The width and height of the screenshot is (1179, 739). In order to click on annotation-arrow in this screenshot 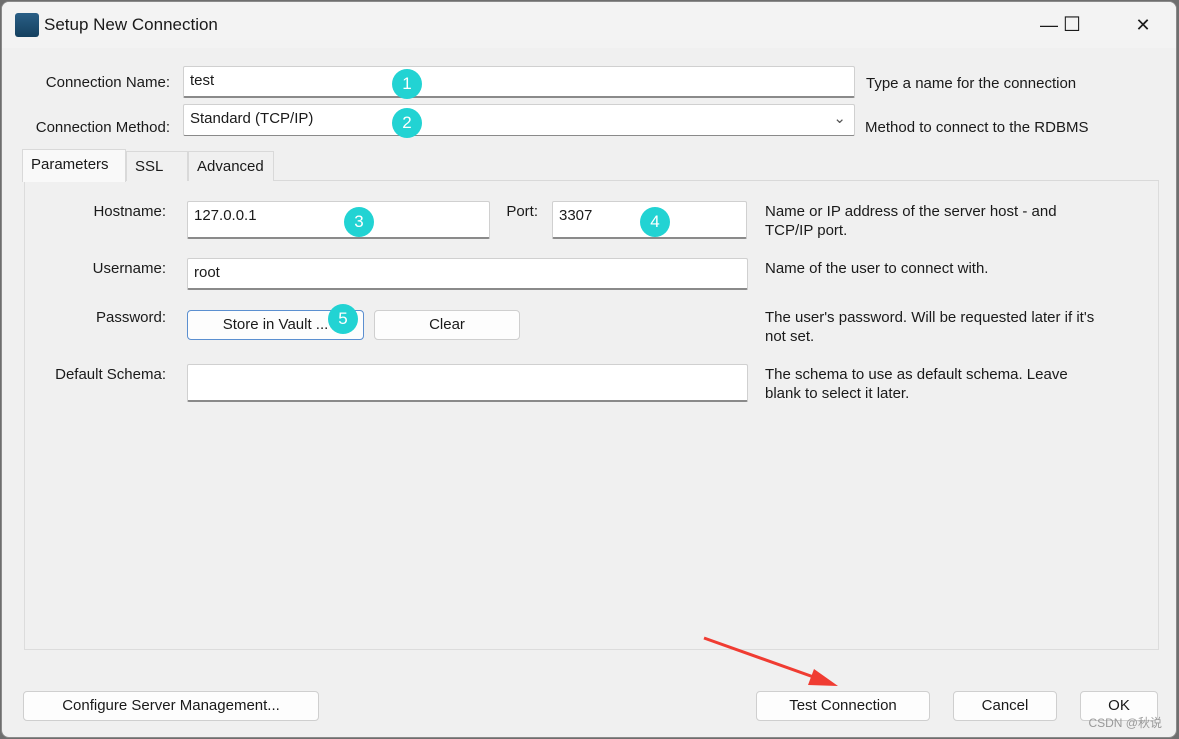, I will do `click(770, 661)`.